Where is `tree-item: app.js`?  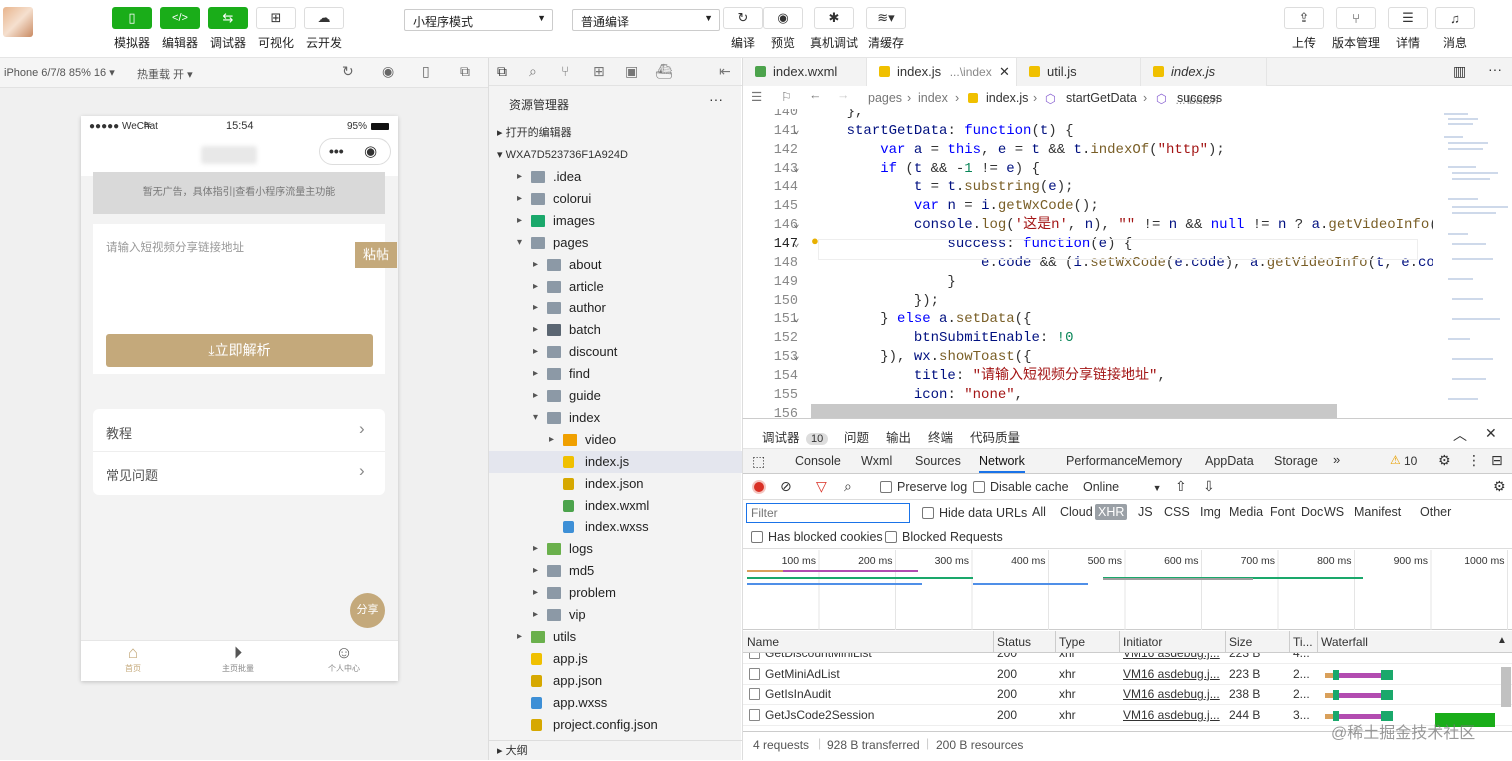
tree-item: app.js is located at coordinates (615, 659).